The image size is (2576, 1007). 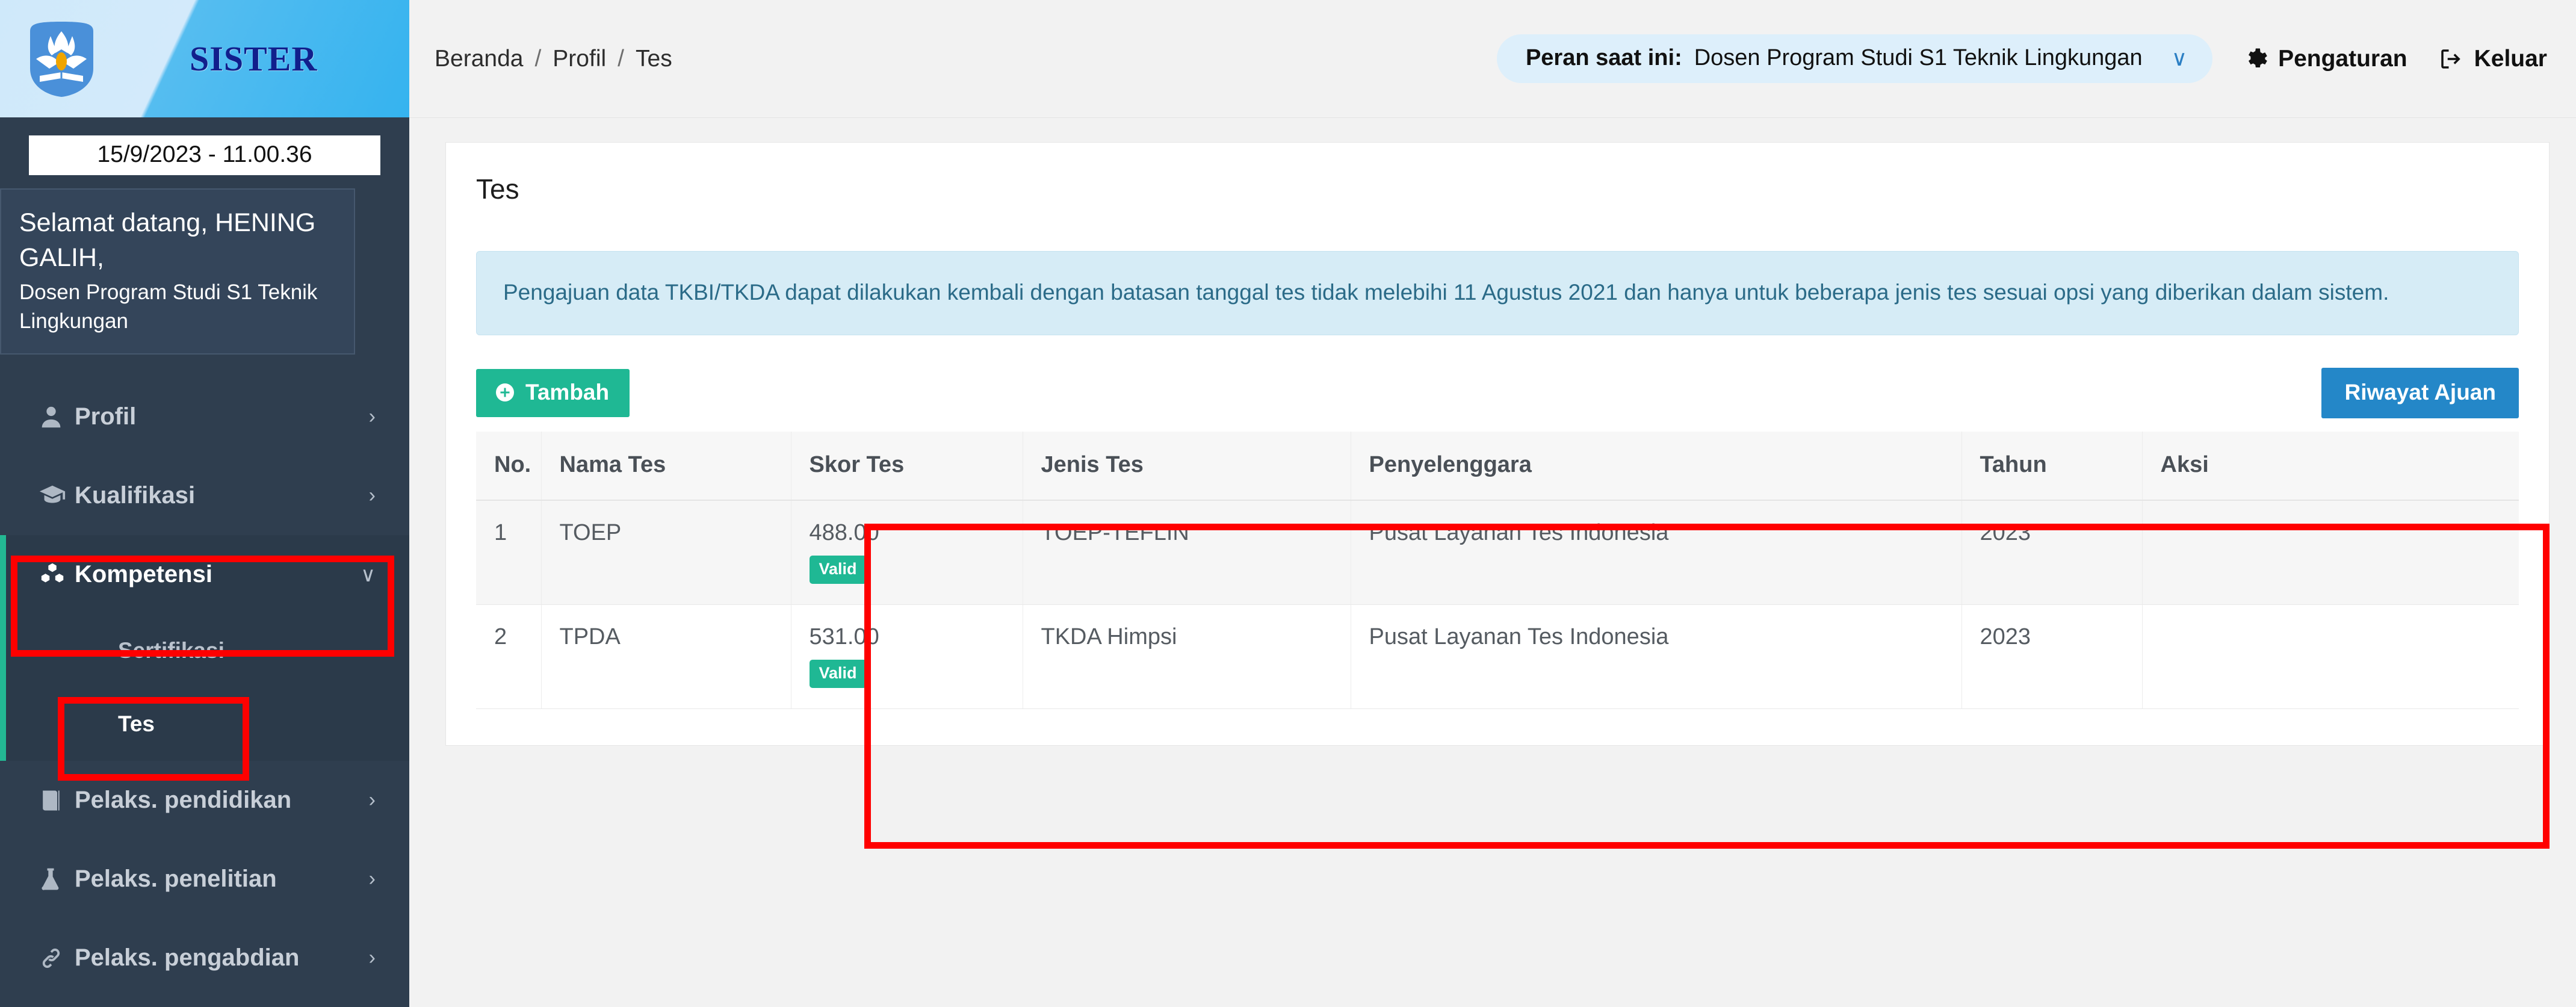 I want to click on flask-icon, so click(x=56, y=879).